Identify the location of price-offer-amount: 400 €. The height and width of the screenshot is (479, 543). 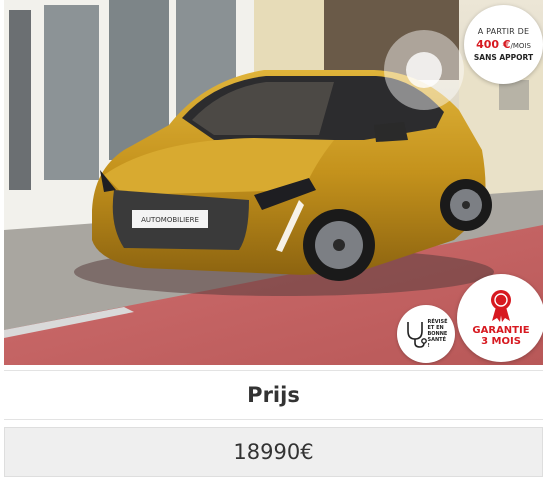
(493, 44).